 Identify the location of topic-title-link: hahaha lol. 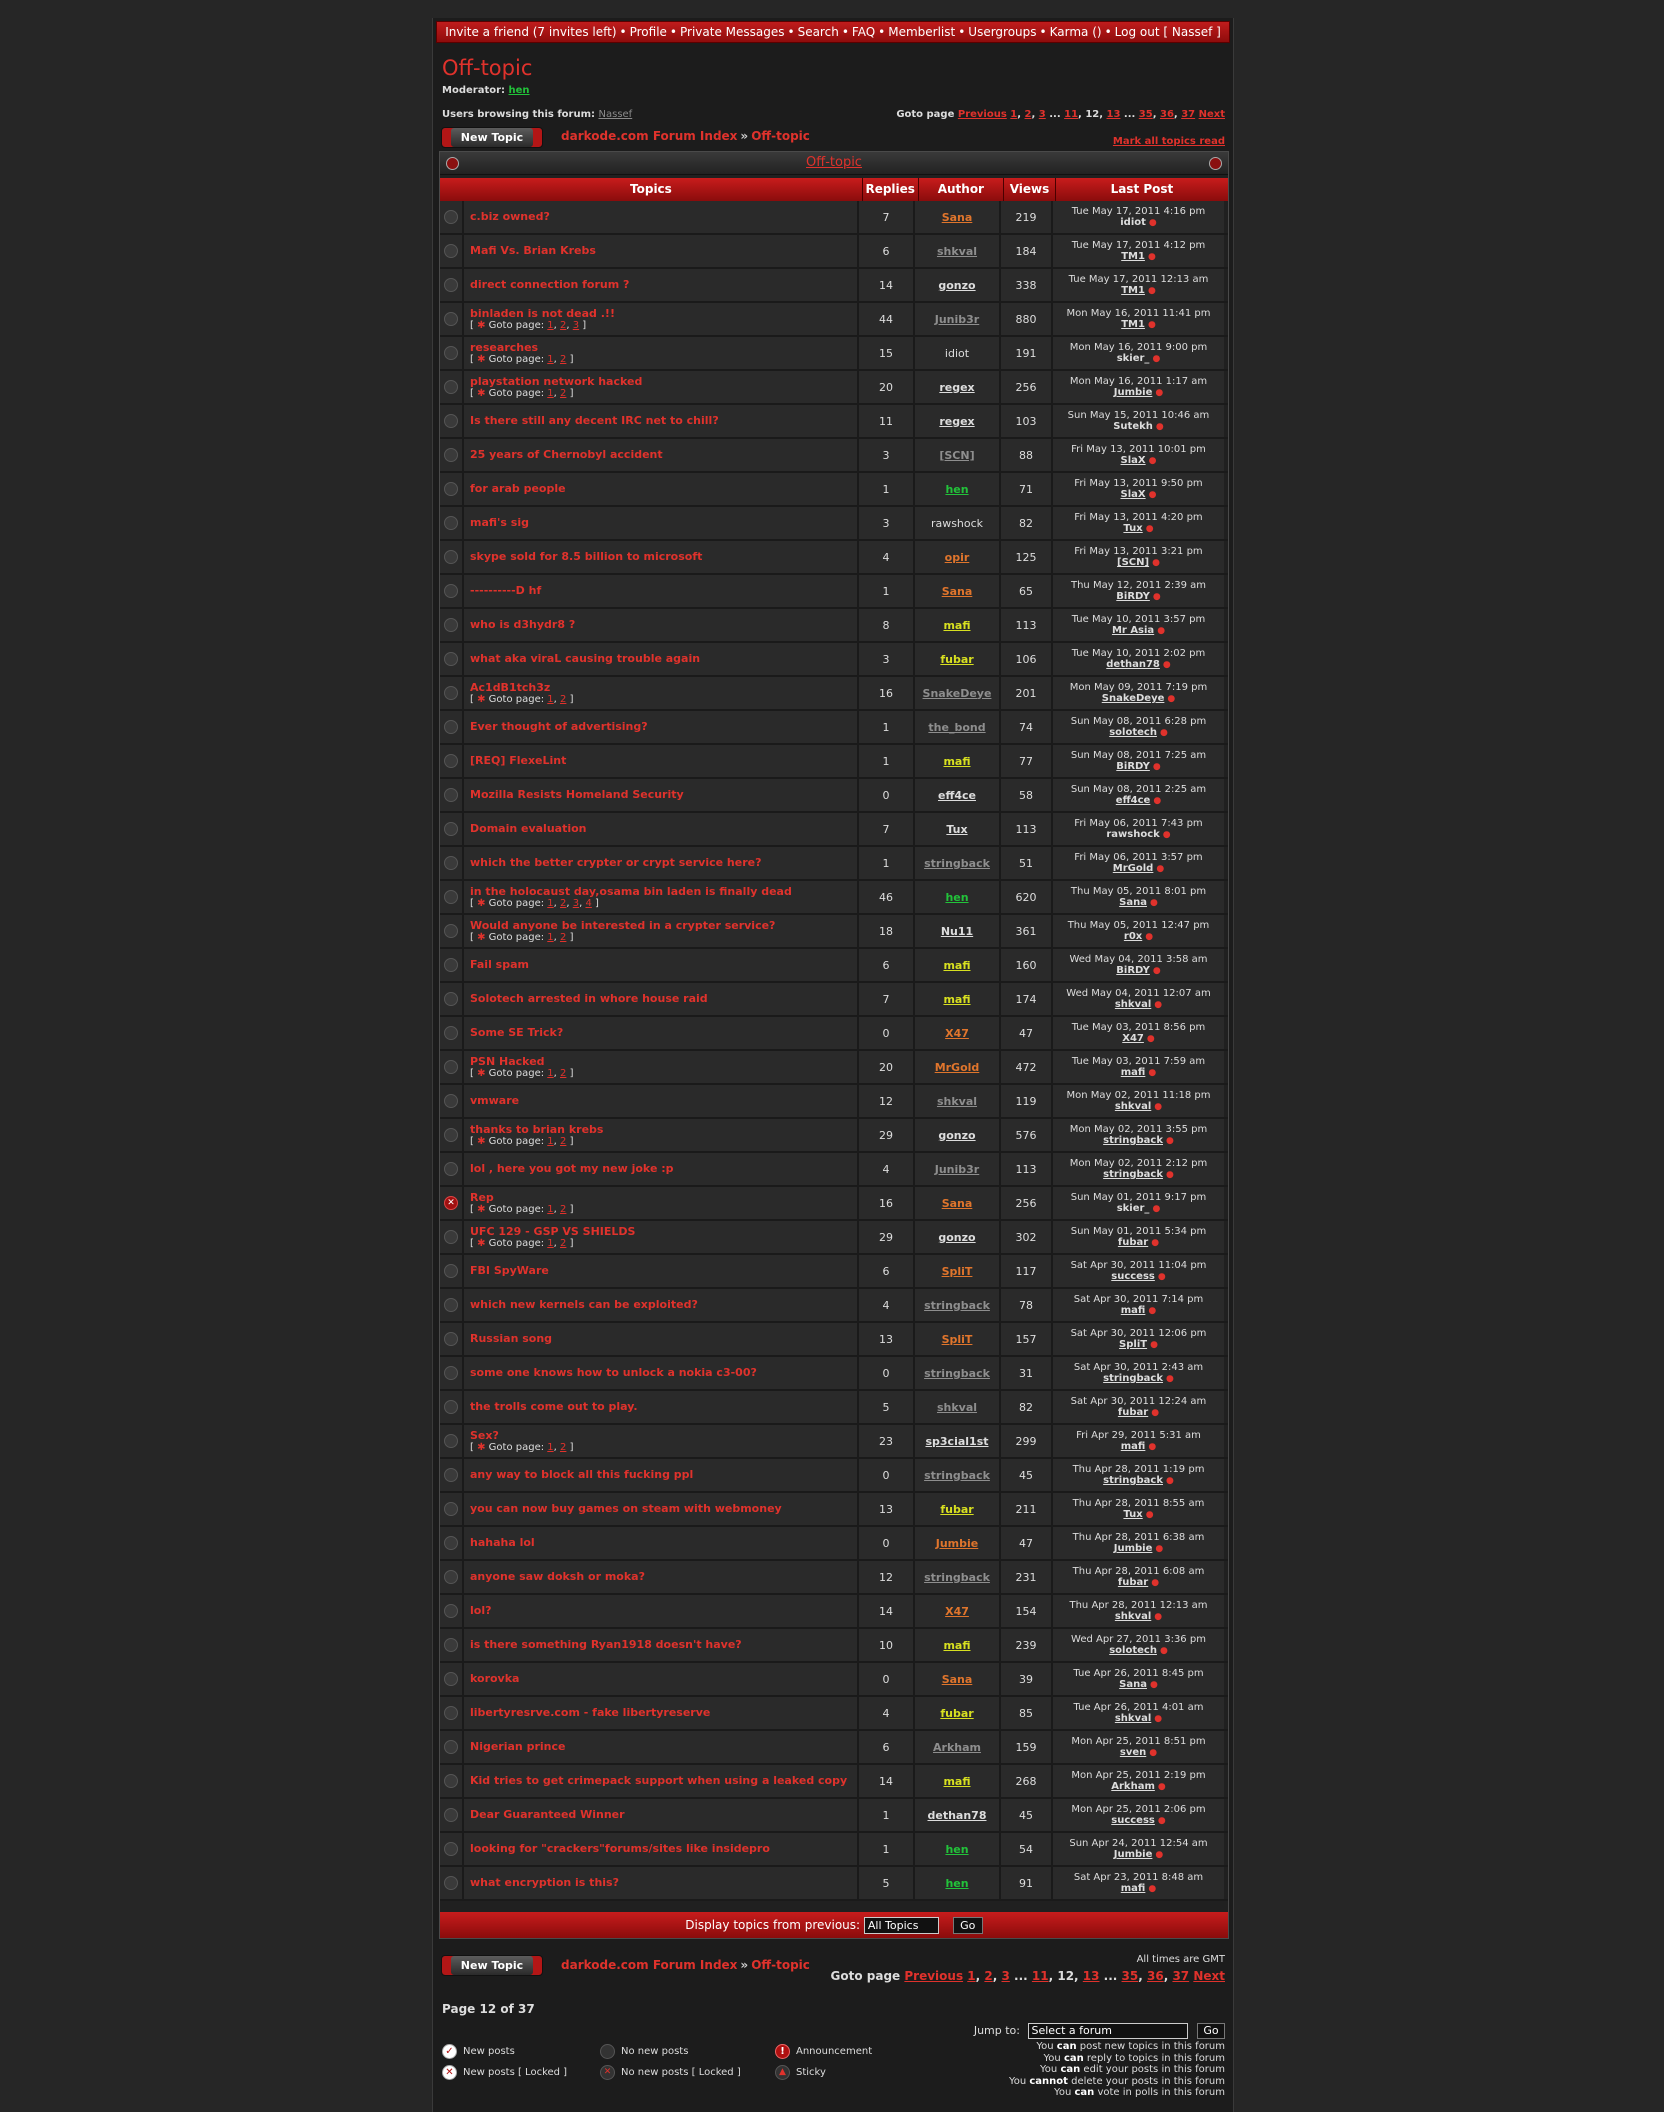
(502, 1543).